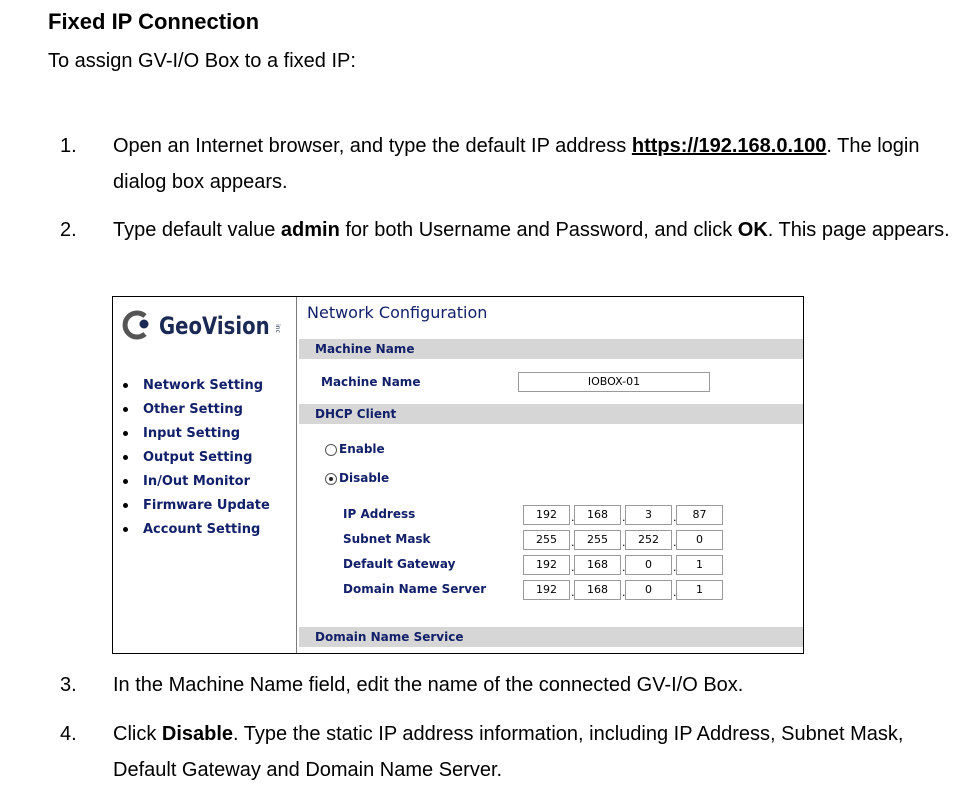  I want to click on gateway-octet-input: 168, so click(597, 565).